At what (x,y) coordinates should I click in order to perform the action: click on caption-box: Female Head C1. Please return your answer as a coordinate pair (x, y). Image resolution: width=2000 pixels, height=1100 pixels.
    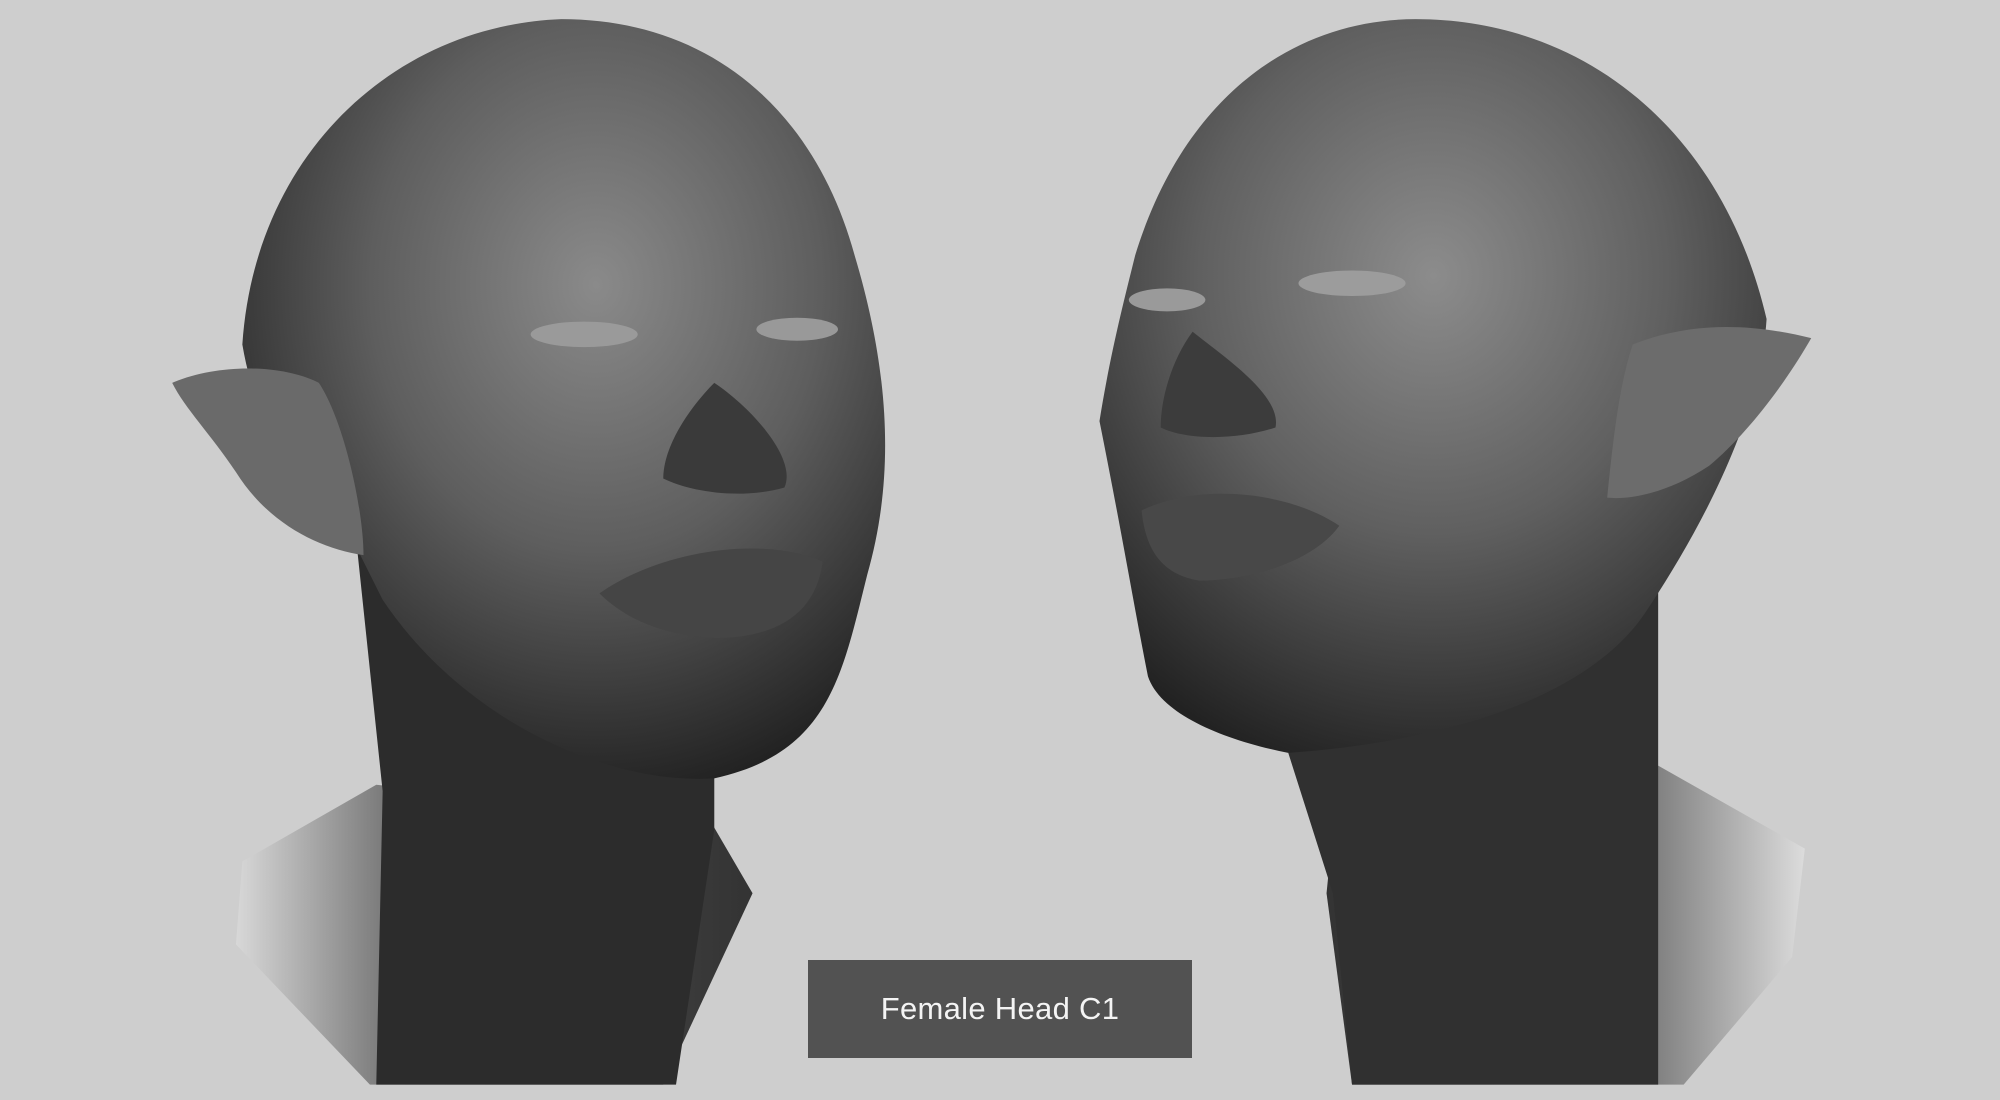
    Looking at the image, I should click on (1000, 1009).